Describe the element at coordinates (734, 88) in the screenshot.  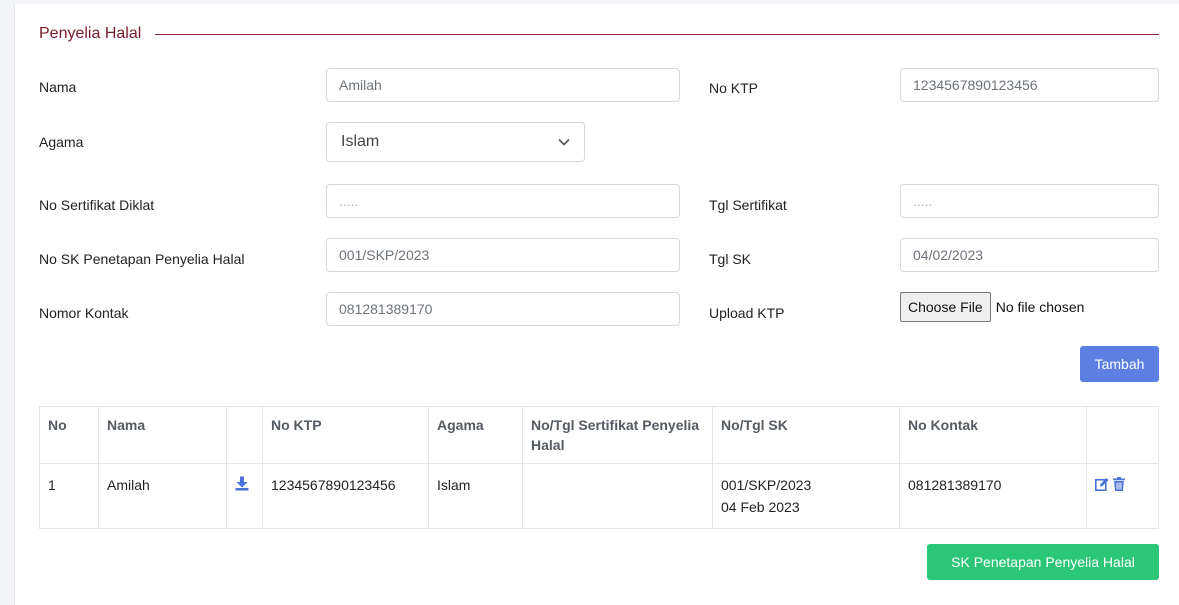
I see `no-ktp-label: No KTP` at that location.